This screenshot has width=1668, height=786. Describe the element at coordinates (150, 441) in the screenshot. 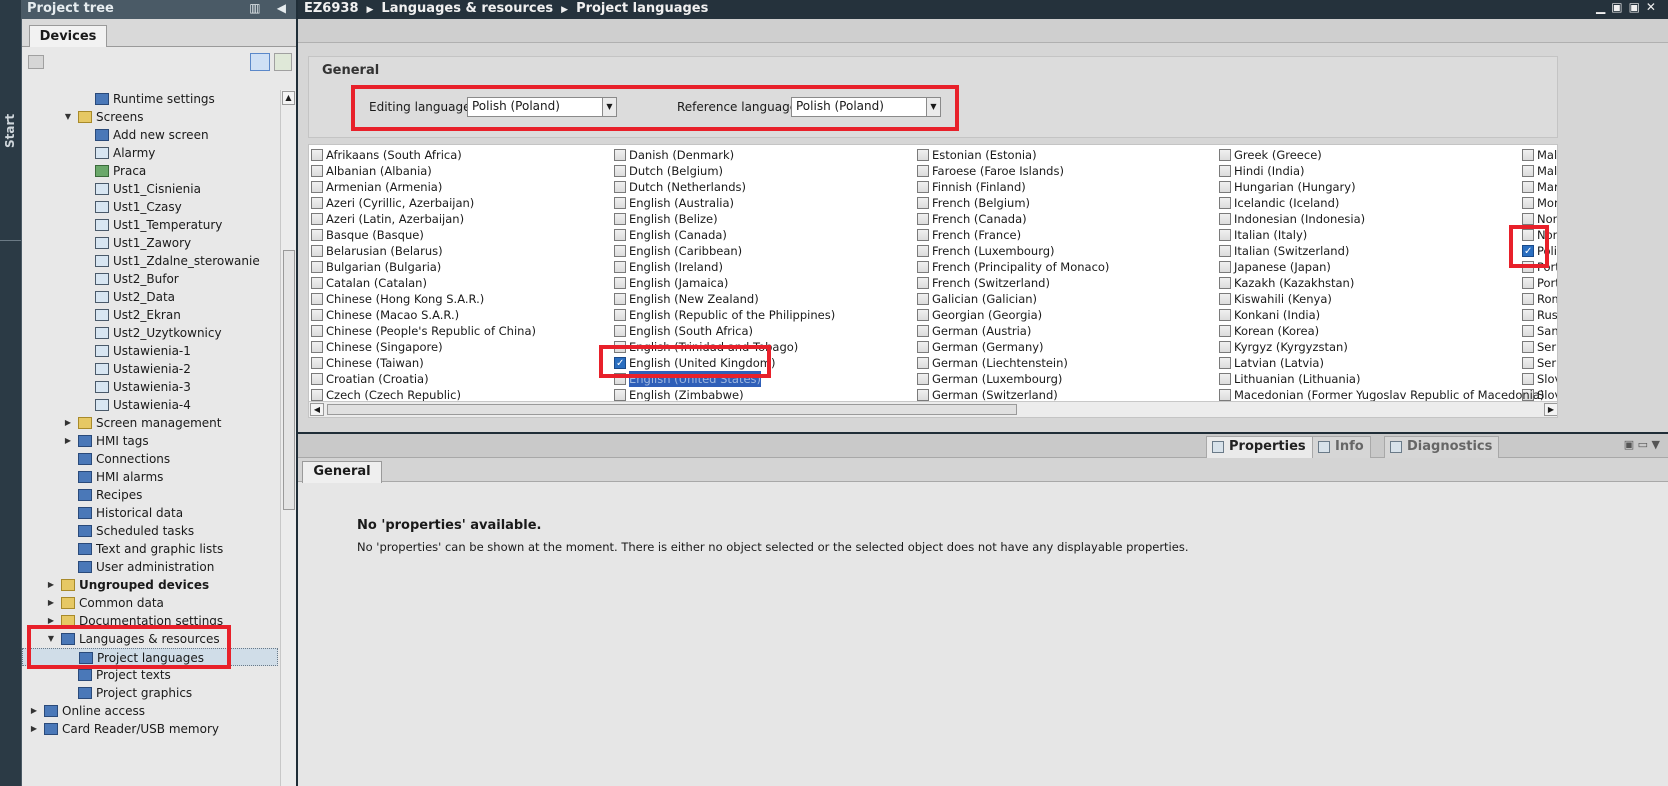

I see `tree-item: ▶ HMI tags` at that location.